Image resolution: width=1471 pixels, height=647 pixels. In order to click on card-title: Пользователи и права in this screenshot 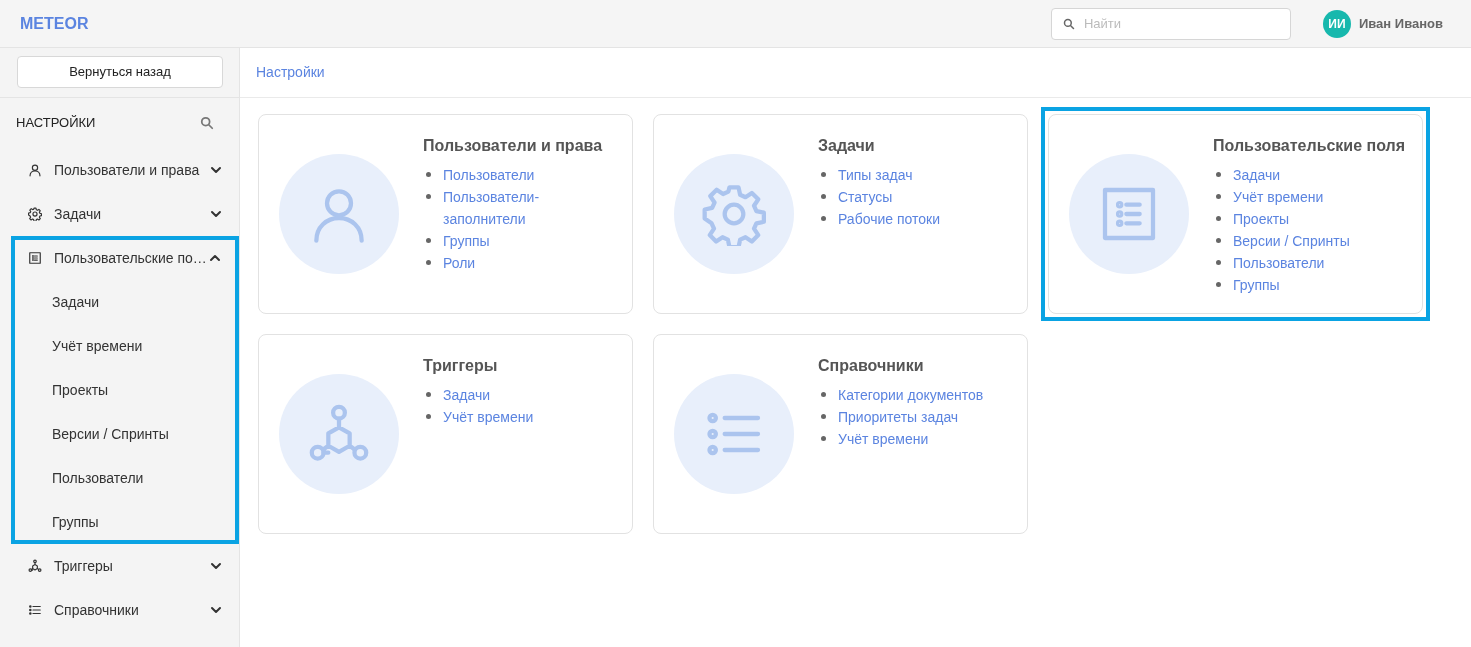, I will do `click(513, 146)`.